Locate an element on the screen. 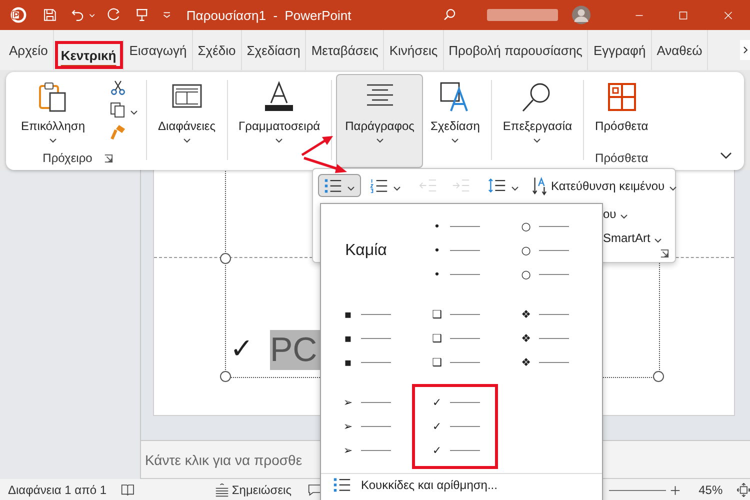  ribbon-button: Σχεδίαση is located at coordinates (455, 121).